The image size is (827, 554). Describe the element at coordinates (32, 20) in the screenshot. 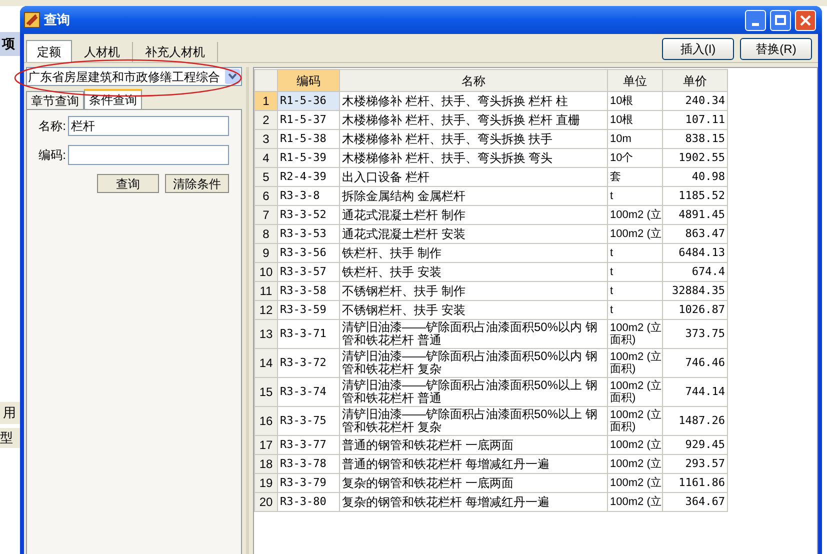

I see `app-icon` at that location.